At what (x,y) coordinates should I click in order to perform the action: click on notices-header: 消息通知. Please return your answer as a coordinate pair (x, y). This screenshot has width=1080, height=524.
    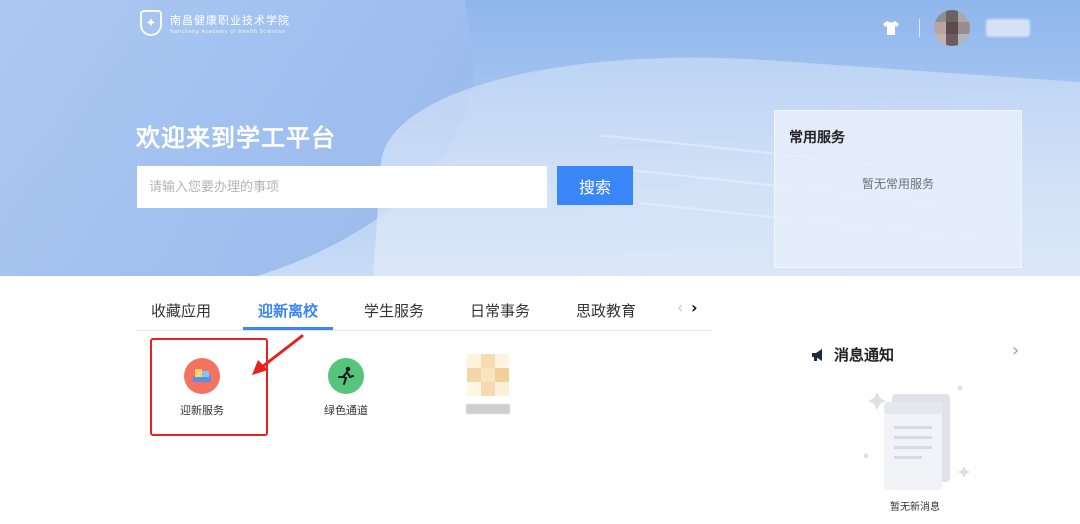
    Looking at the image, I should click on (852, 354).